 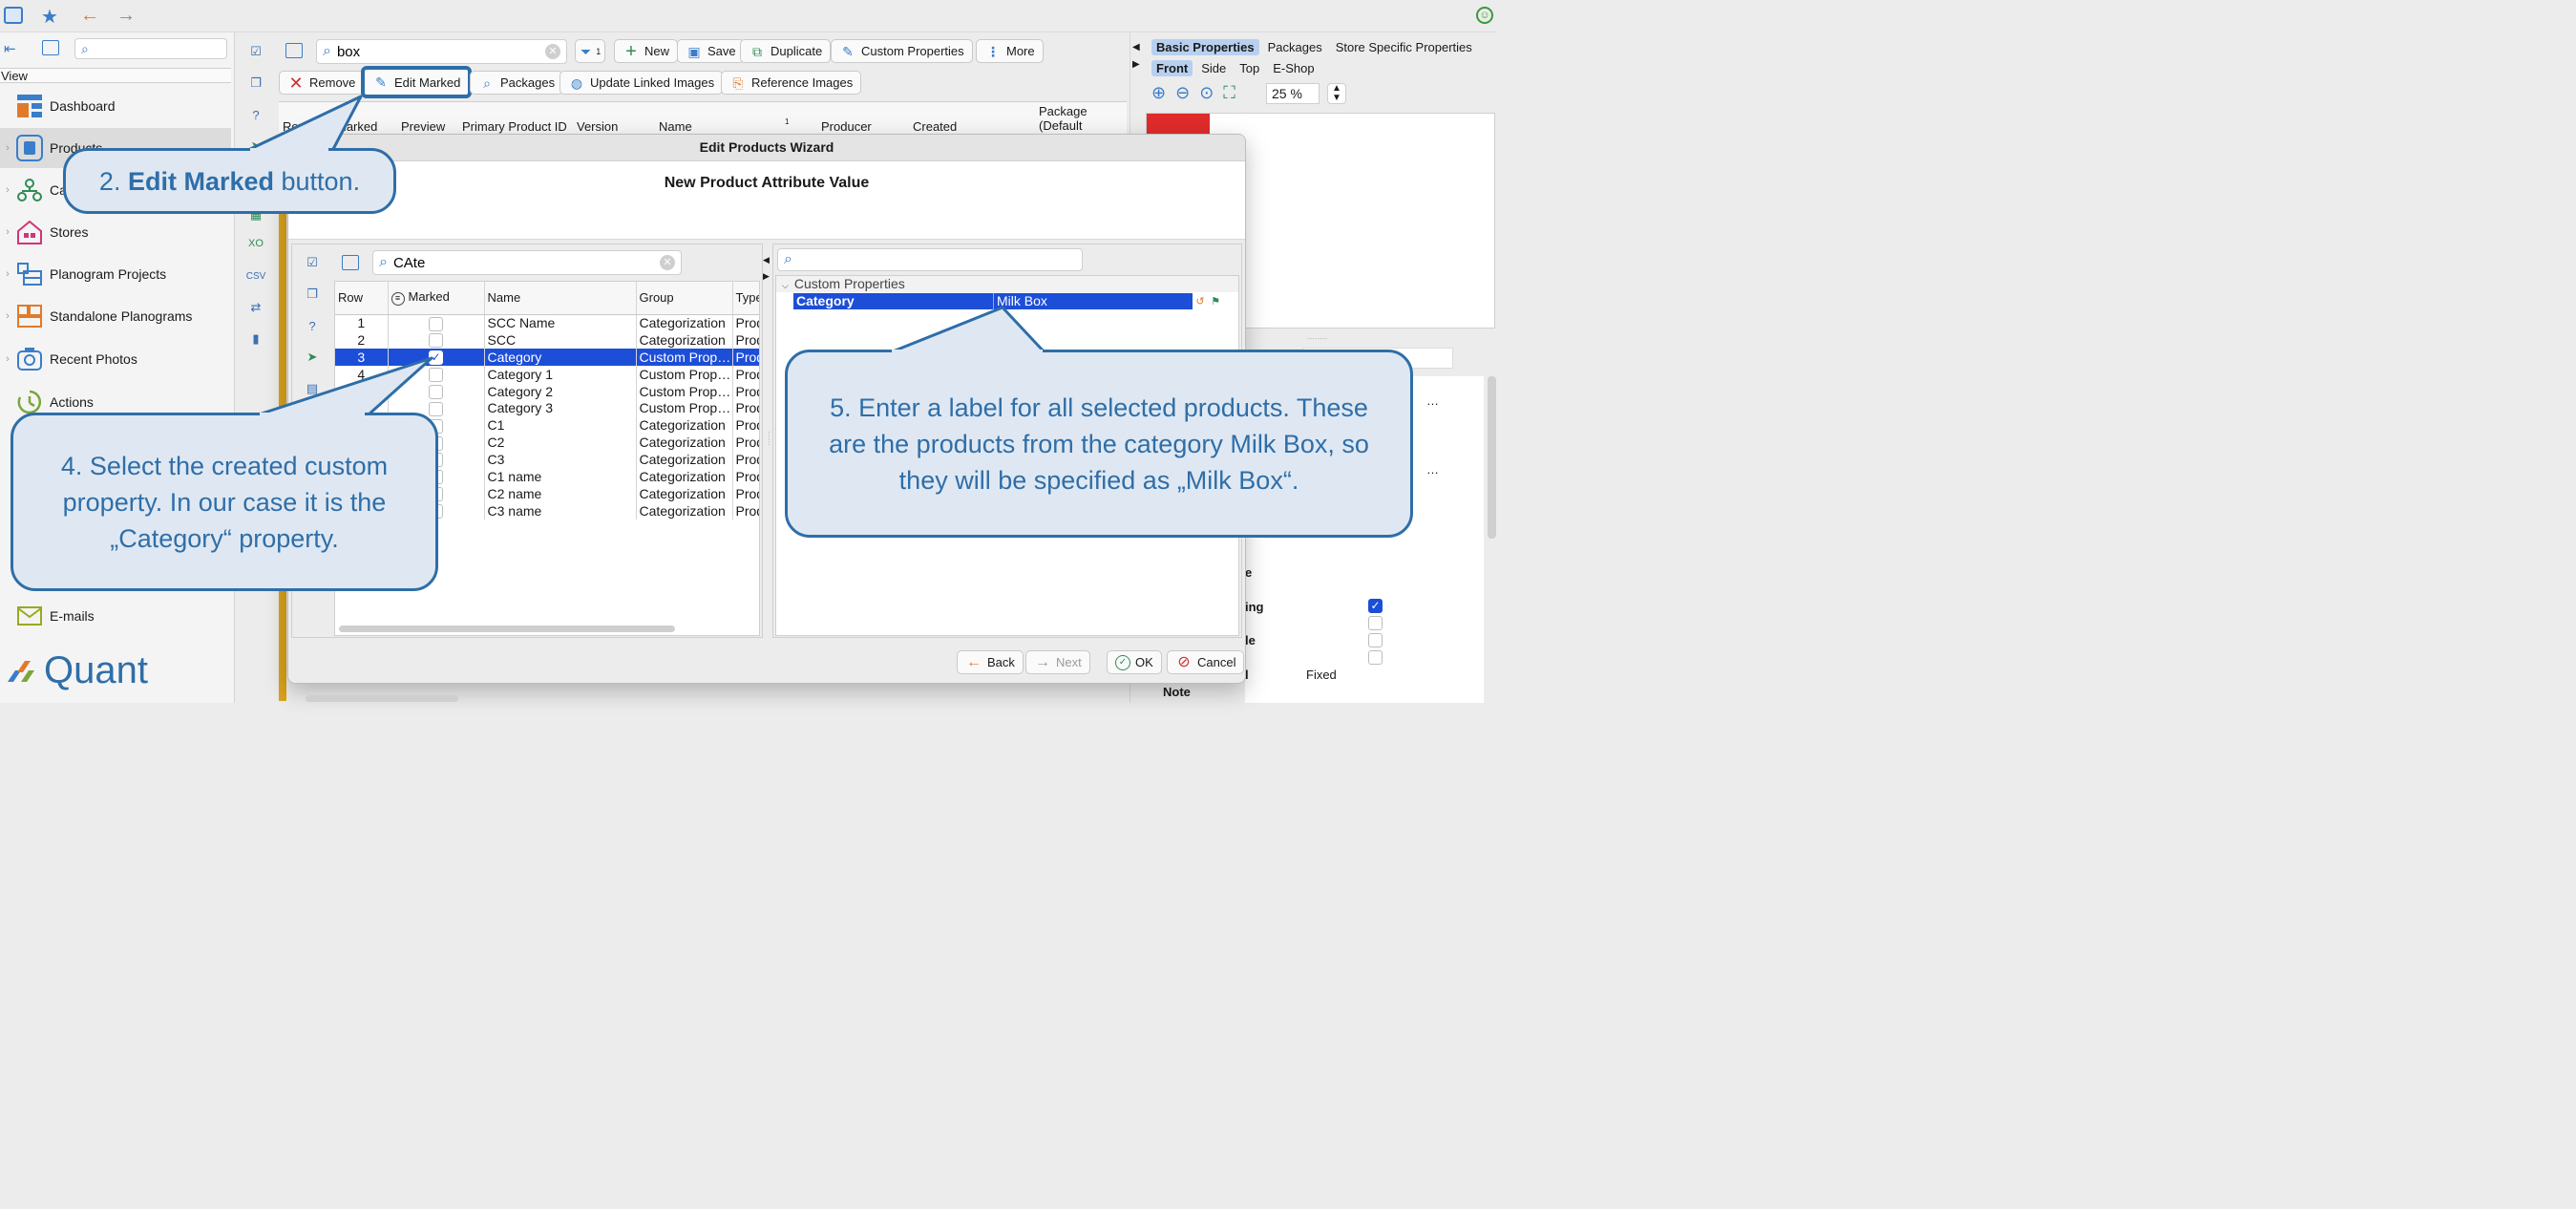 What do you see at coordinates (200, 181) in the screenshot?
I see `callout-bold: Edit Marked` at bounding box center [200, 181].